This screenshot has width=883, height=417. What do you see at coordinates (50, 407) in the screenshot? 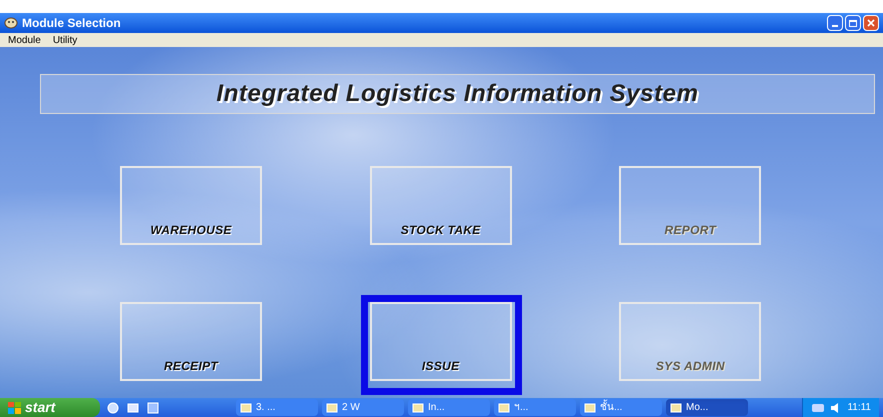
I see `start-button: start` at bounding box center [50, 407].